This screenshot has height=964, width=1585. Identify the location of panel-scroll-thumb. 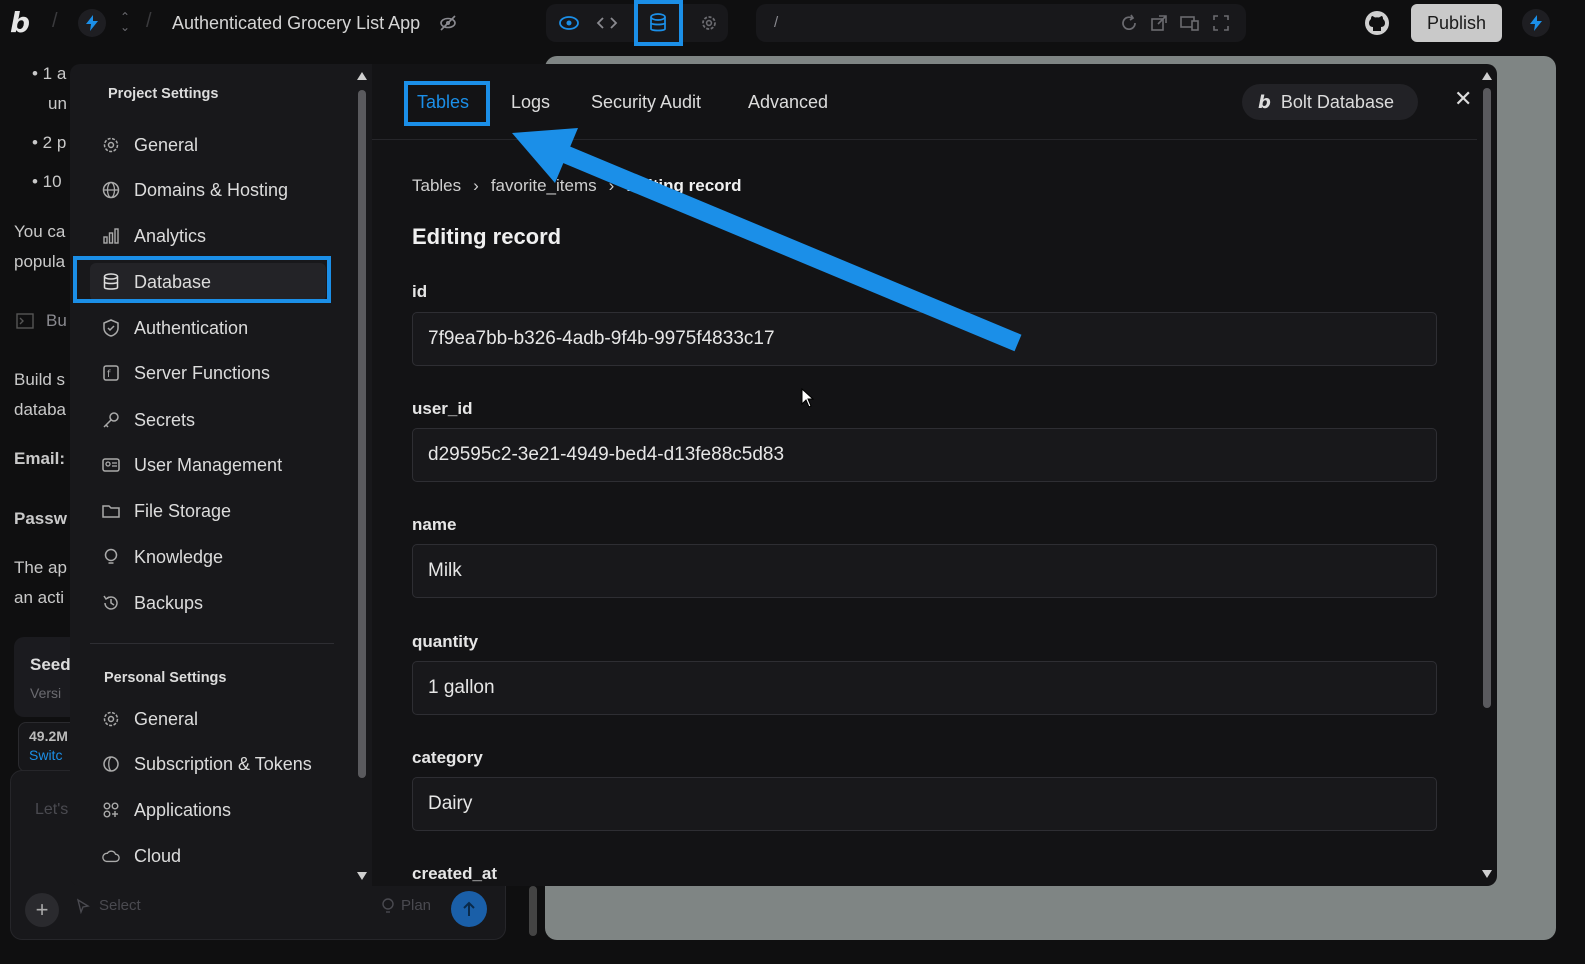
(1487, 398).